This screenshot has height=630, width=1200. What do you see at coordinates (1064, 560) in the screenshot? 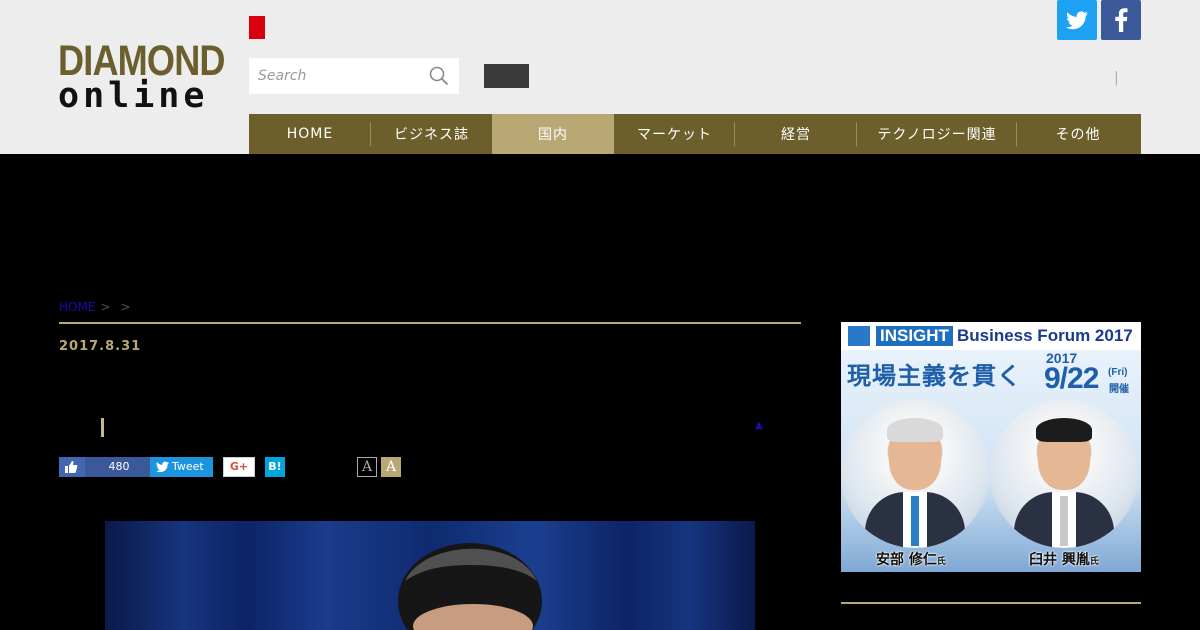
I see `speaker2-name: 臼井 興胤氏` at bounding box center [1064, 560].